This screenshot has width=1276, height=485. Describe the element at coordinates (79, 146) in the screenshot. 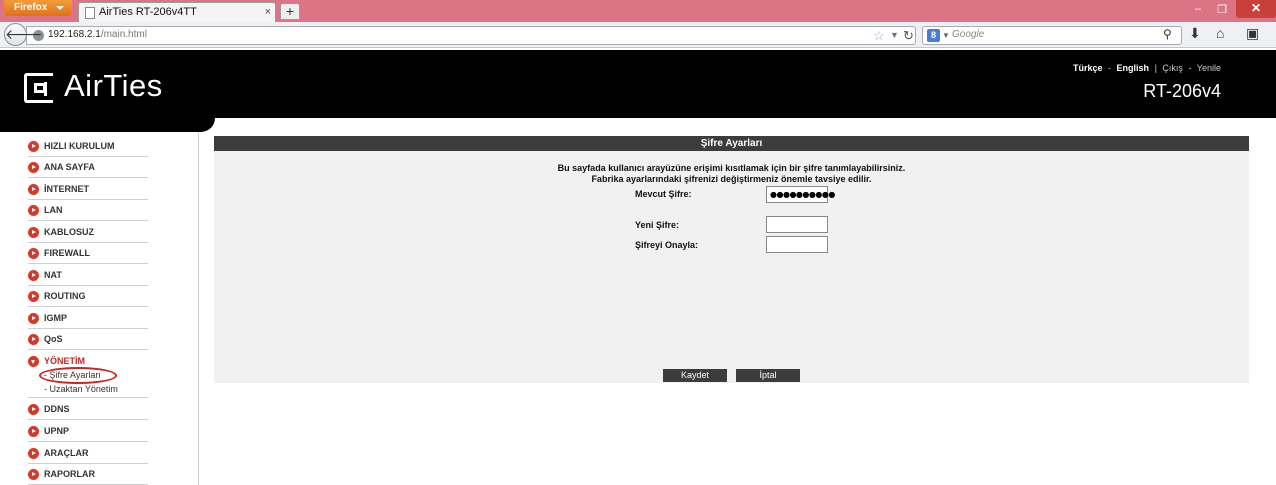

I see `sidebar-item-label: HIZLI KURULUM` at that location.